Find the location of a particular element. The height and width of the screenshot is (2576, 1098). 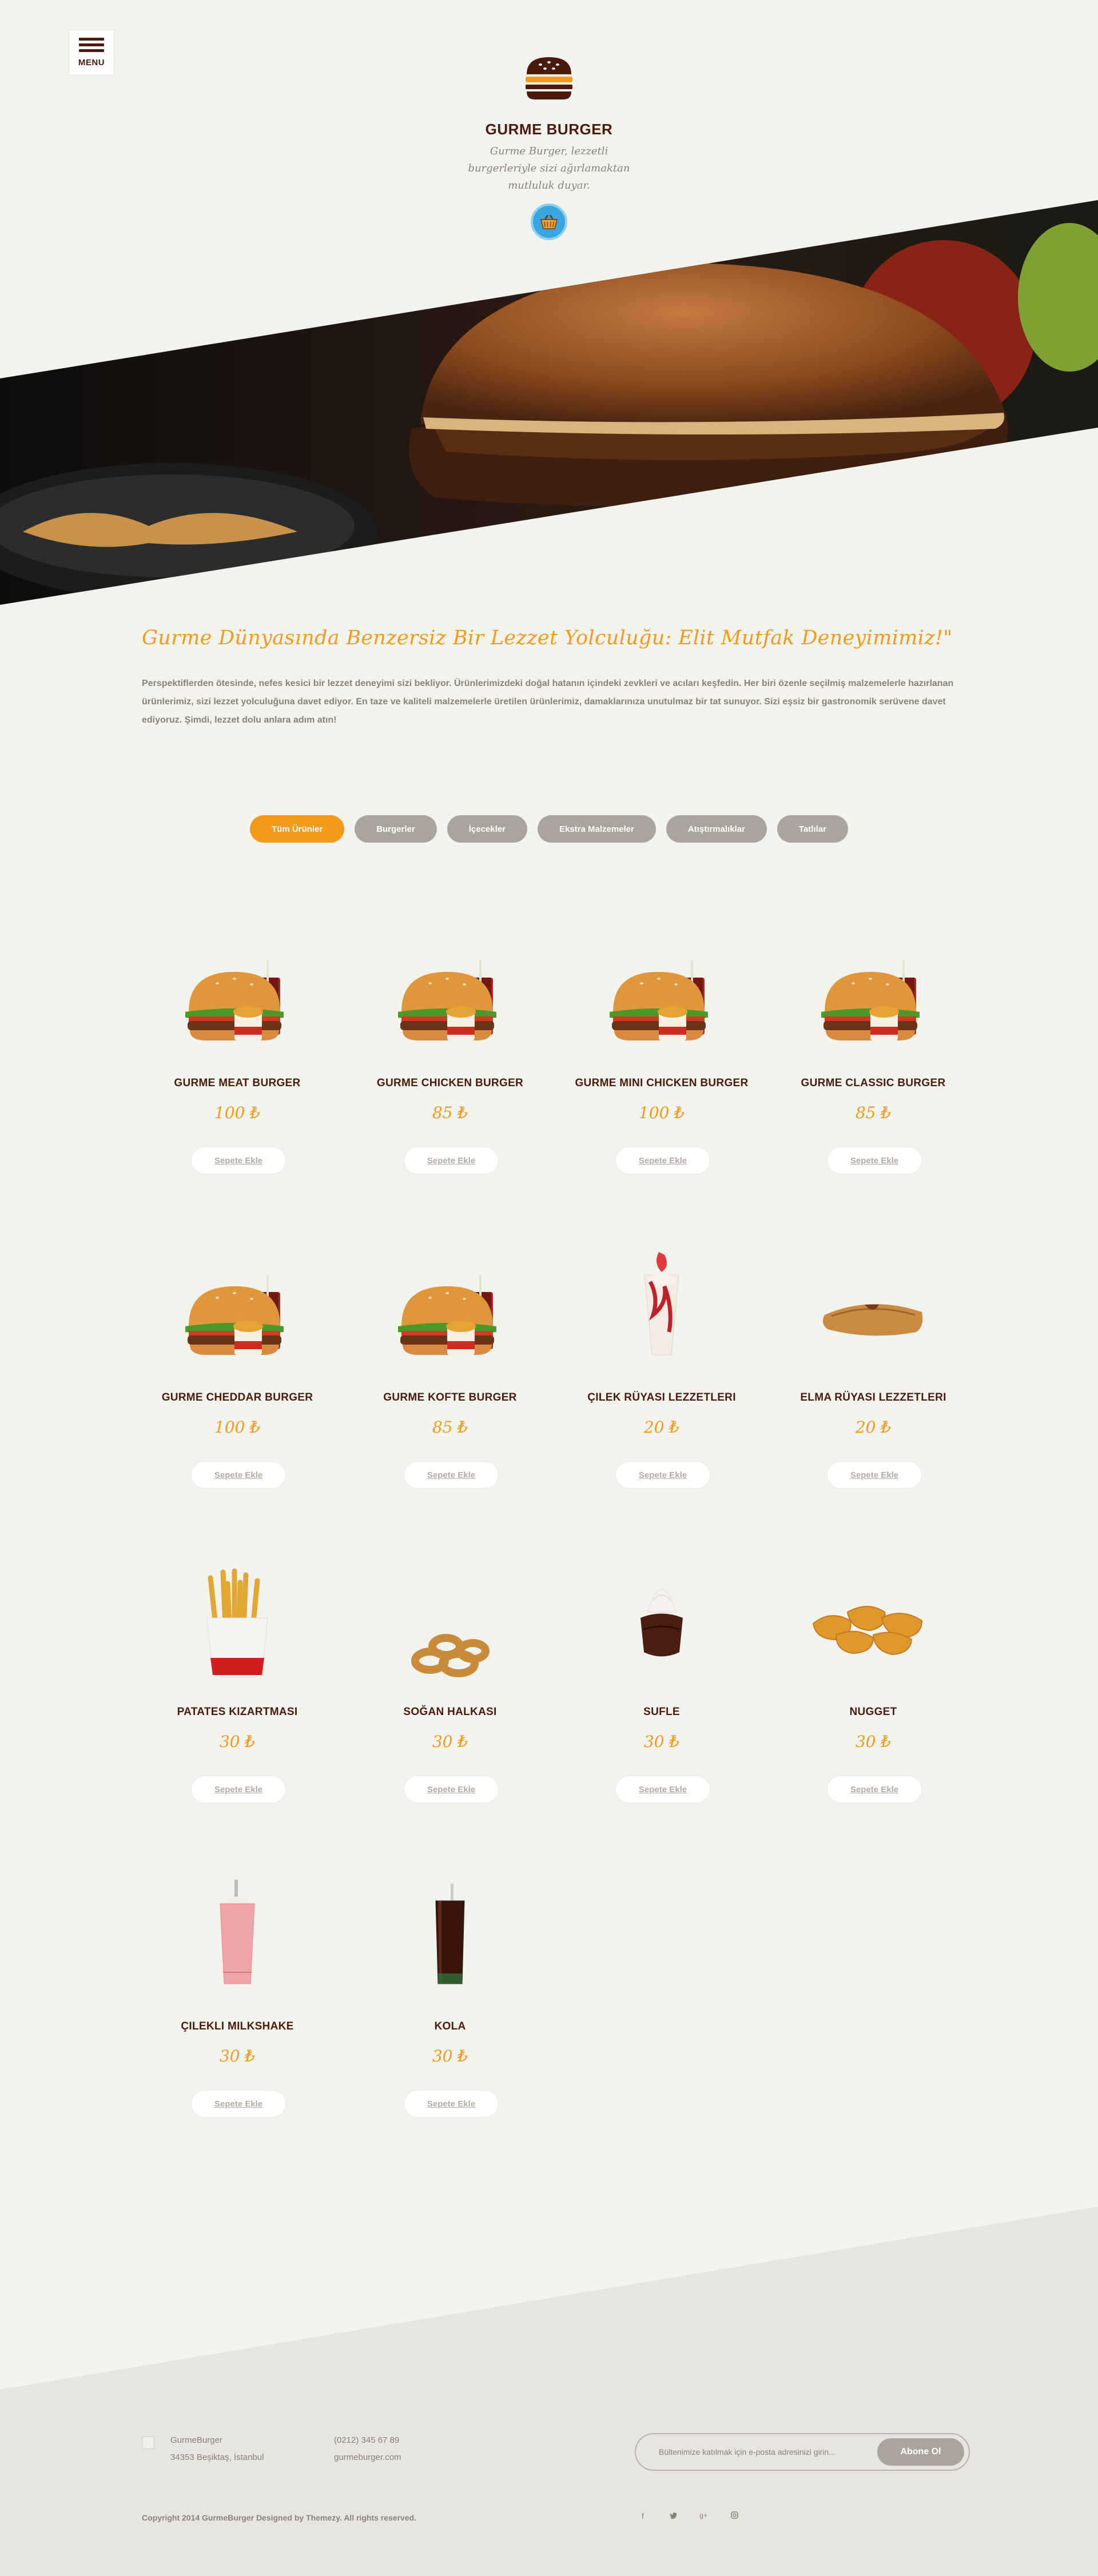

product-name: PATATES KIZARTMASI is located at coordinates (237, 1712).